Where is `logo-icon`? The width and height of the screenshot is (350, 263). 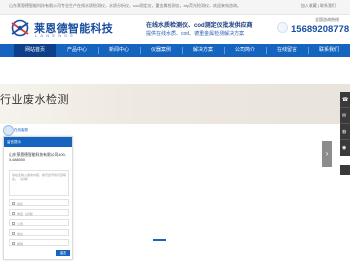
logo-icon is located at coordinates (20, 28).